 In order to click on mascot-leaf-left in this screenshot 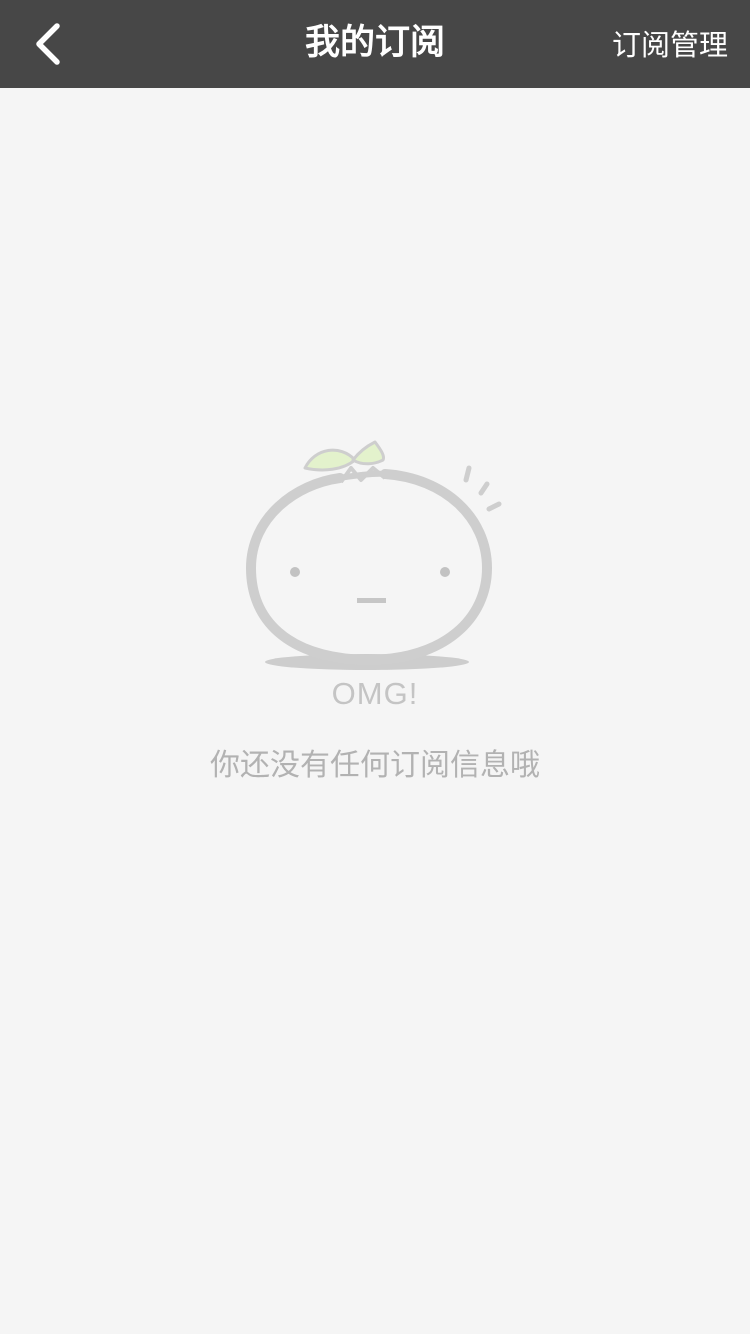, I will do `click(330, 460)`.